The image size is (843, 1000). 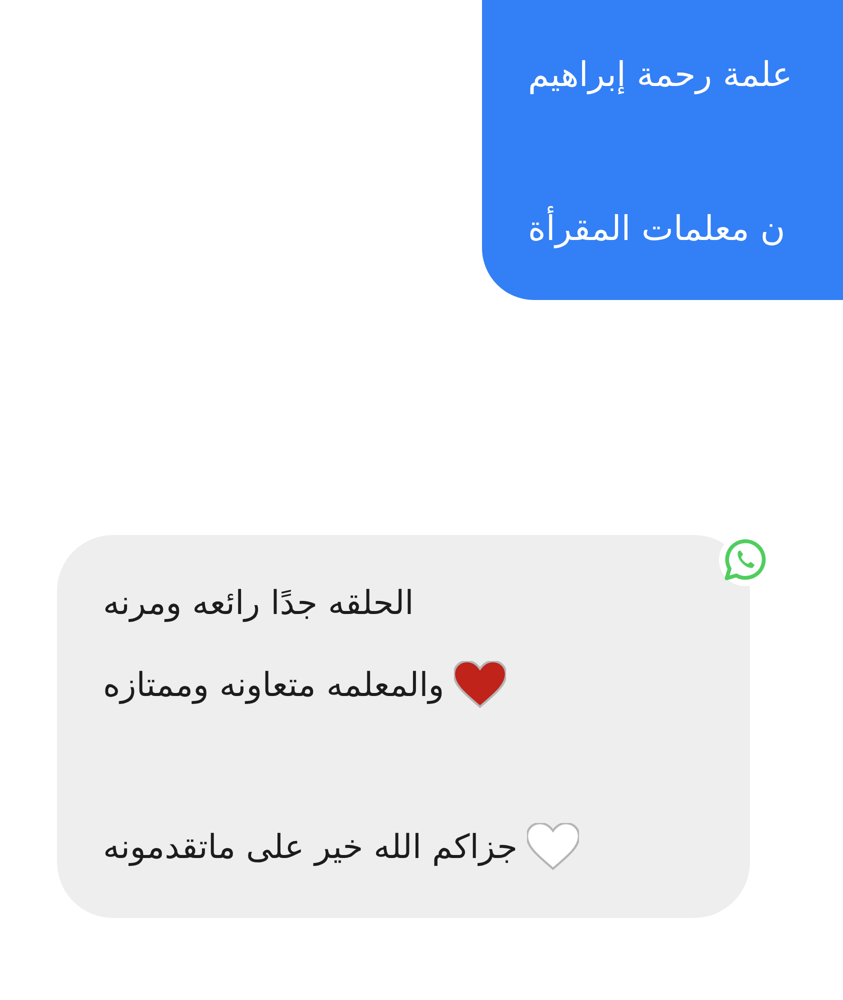 I want to click on message-text: علمة رحمة إبراهيم, so click(x=660, y=75).